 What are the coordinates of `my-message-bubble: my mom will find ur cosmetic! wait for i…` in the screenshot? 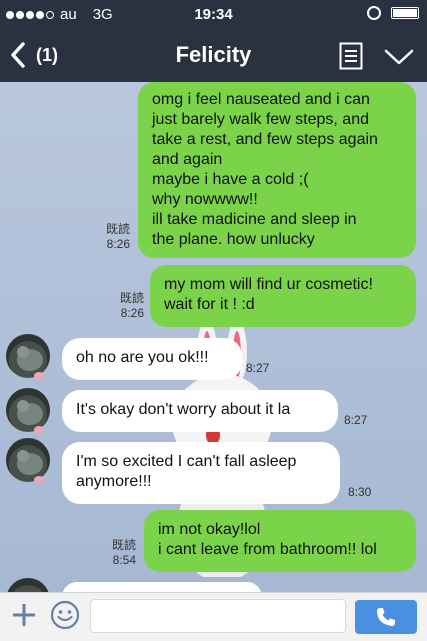 It's located at (283, 296).